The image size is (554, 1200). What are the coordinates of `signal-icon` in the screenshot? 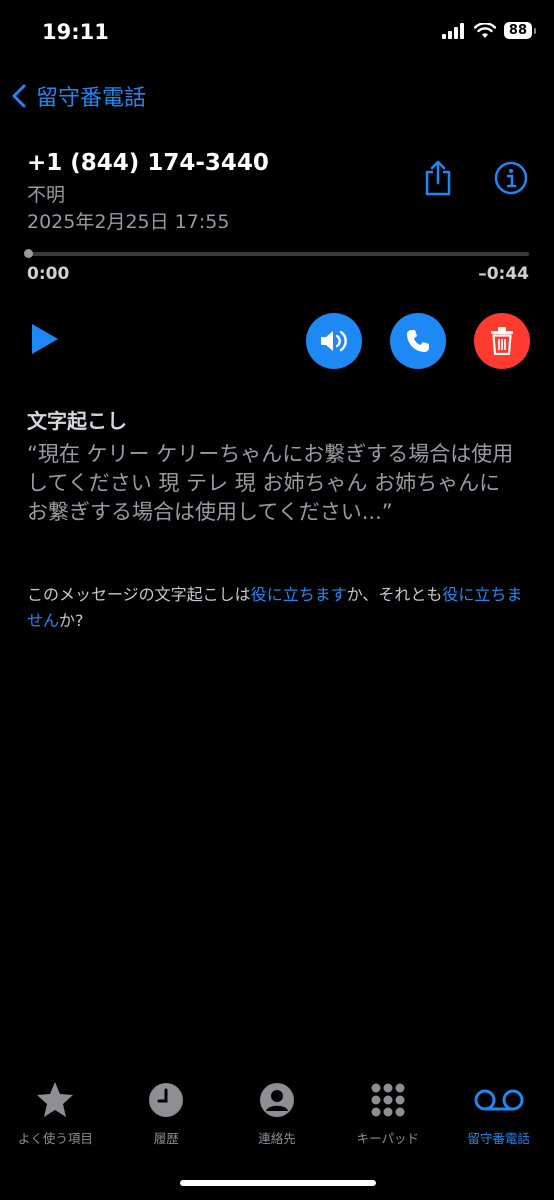 It's located at (452, 30).